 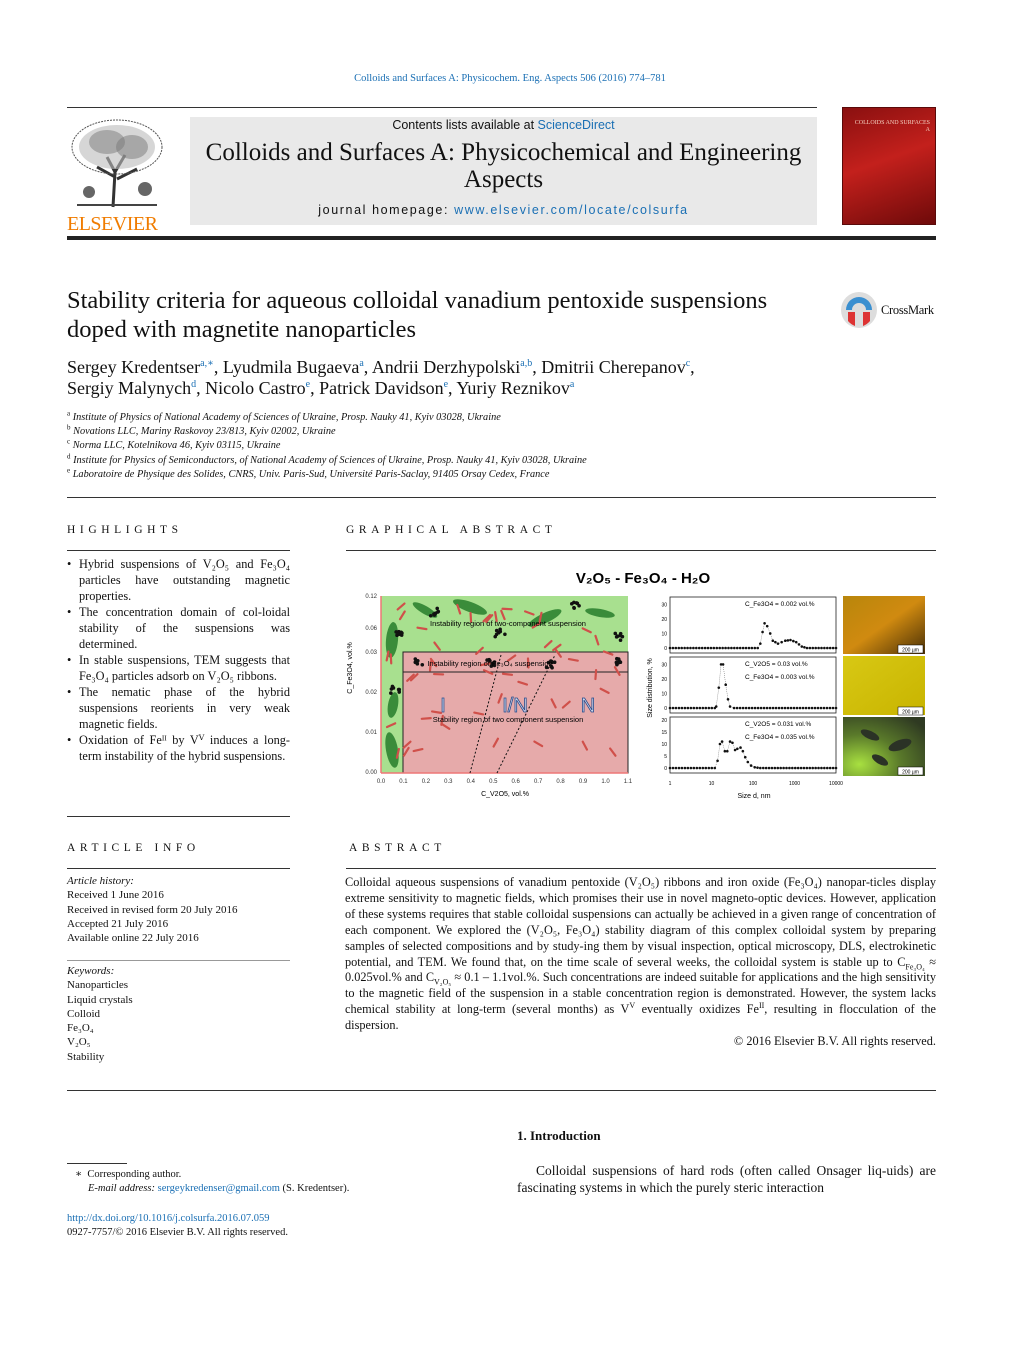 What do you see at coordinates (571, 210) in the screenshot?
I see `homepage-link: www.elsevier.com/locate/colsurfa` at bounding box center [571, 210].